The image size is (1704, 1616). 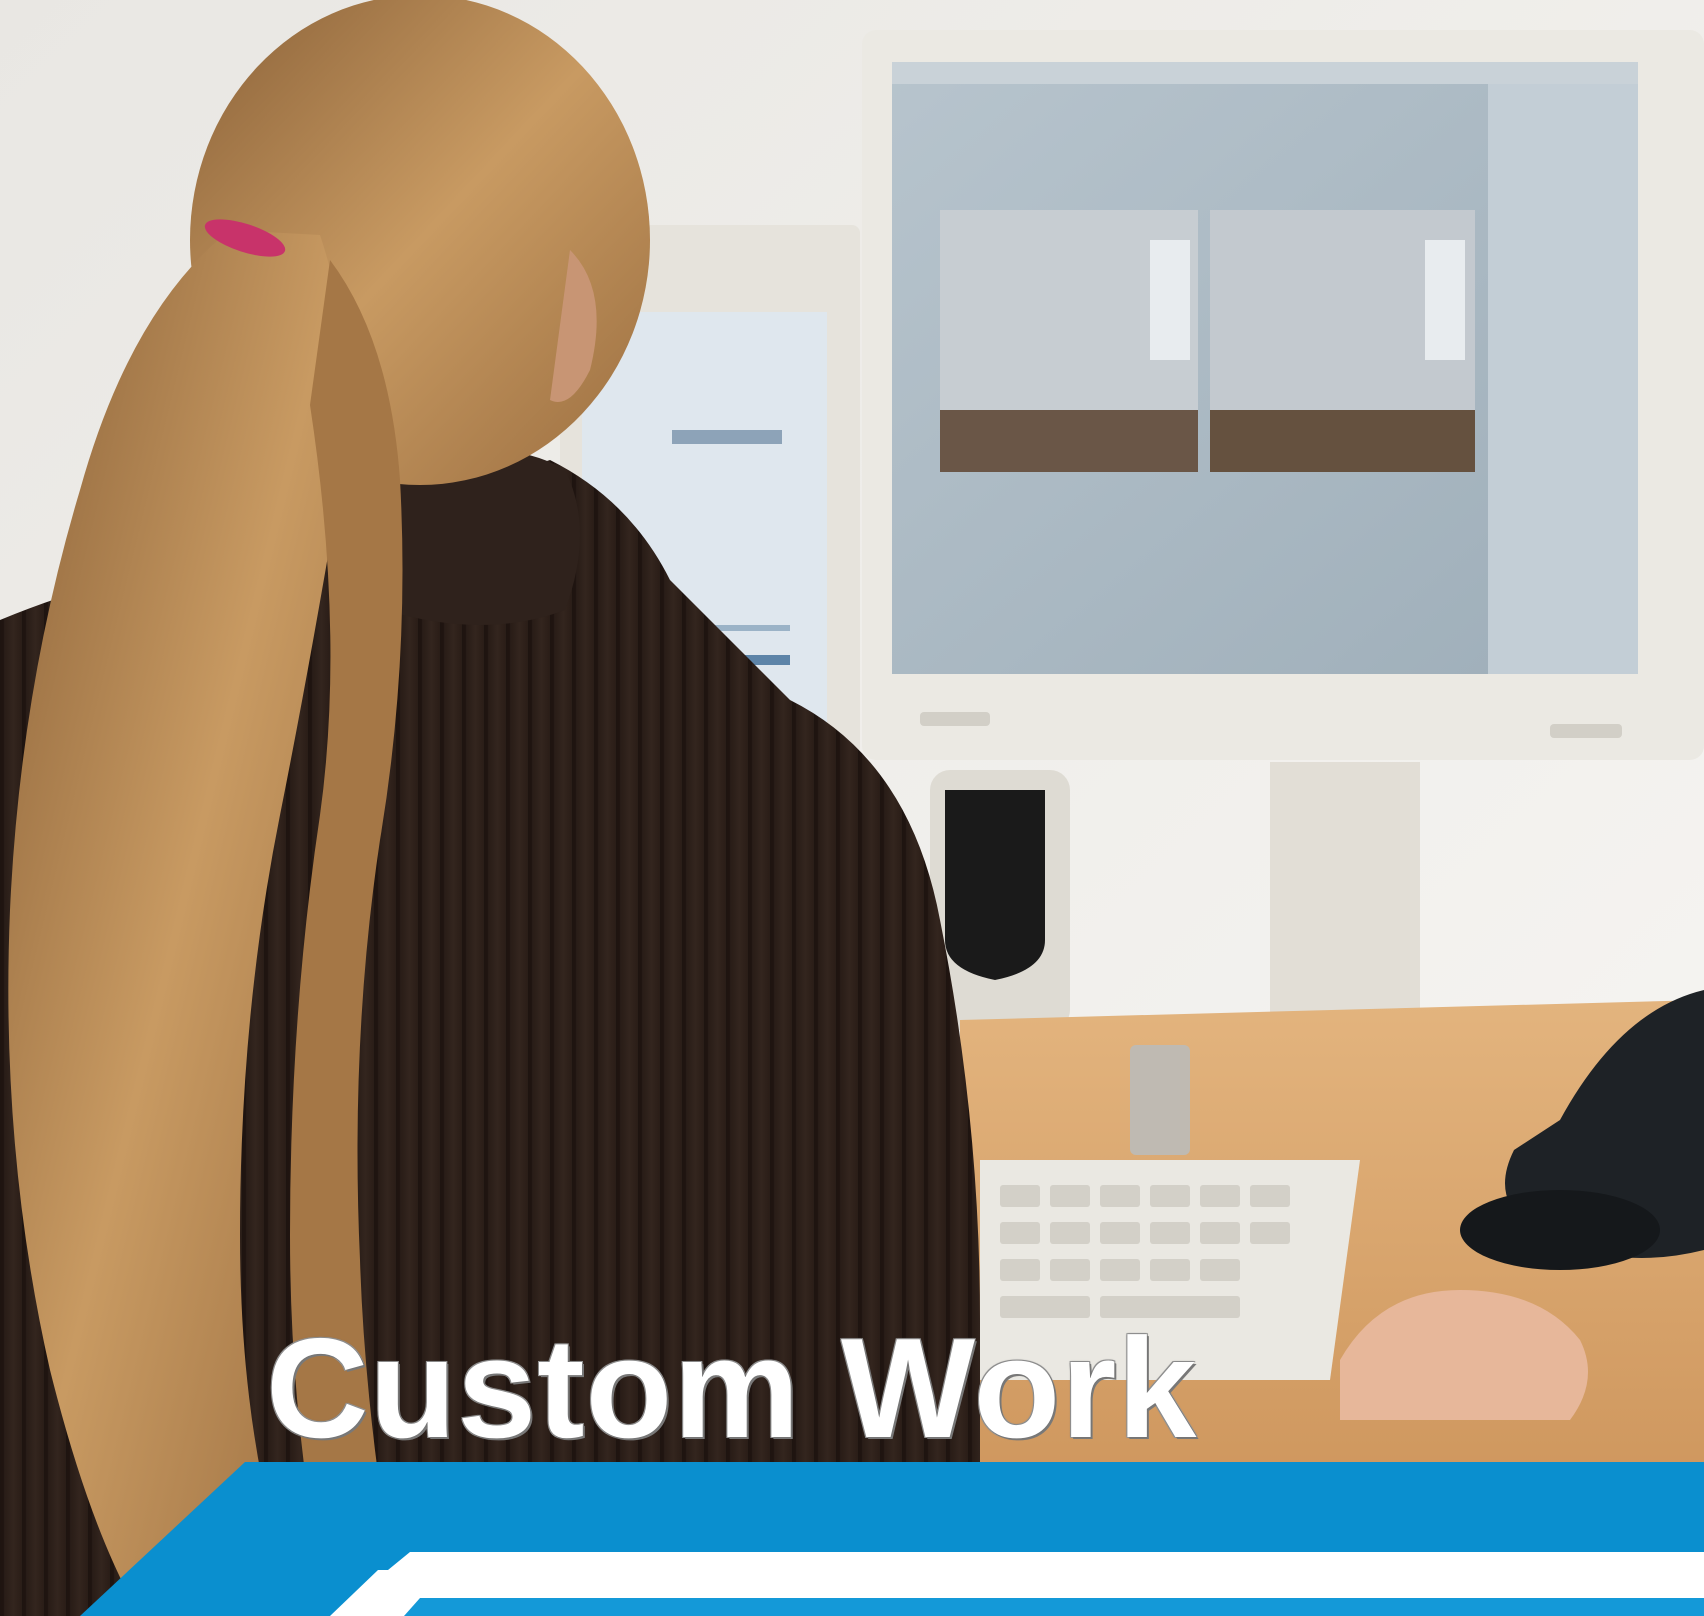 I want to click on headline-text: Custom Work, so click(x=732, y=1388).